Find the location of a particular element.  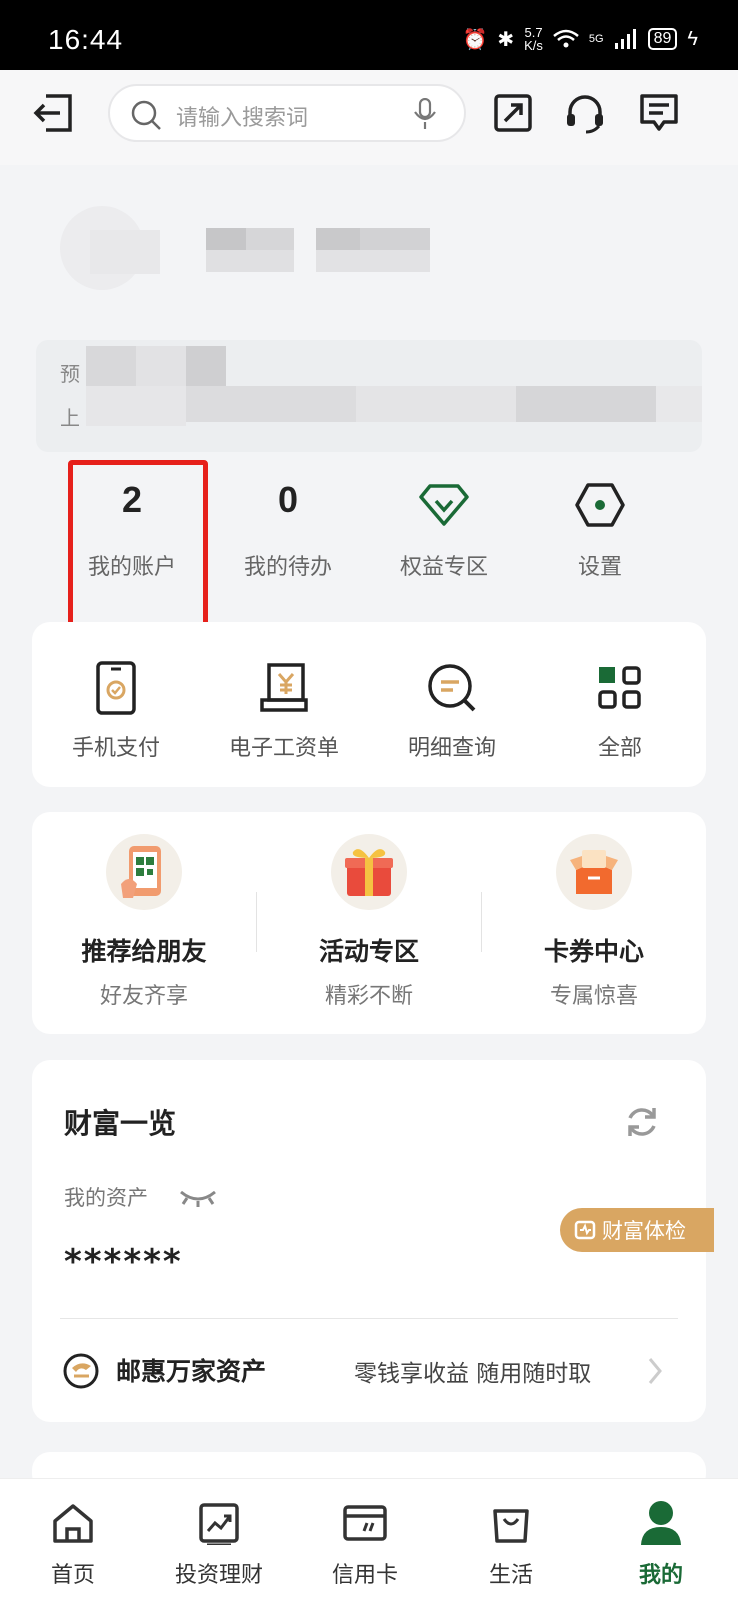

notice-line1: 预 is located at coordinates (70, 374).